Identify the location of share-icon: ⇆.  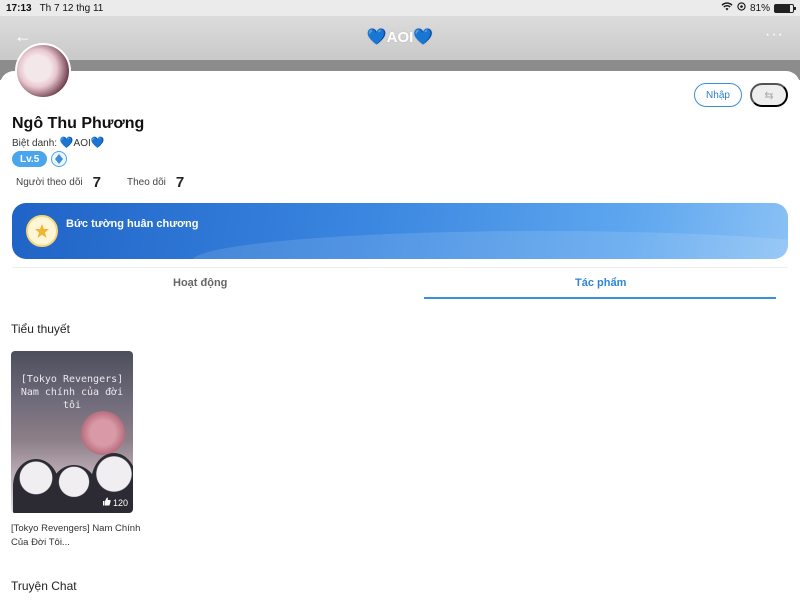
(769, 95).